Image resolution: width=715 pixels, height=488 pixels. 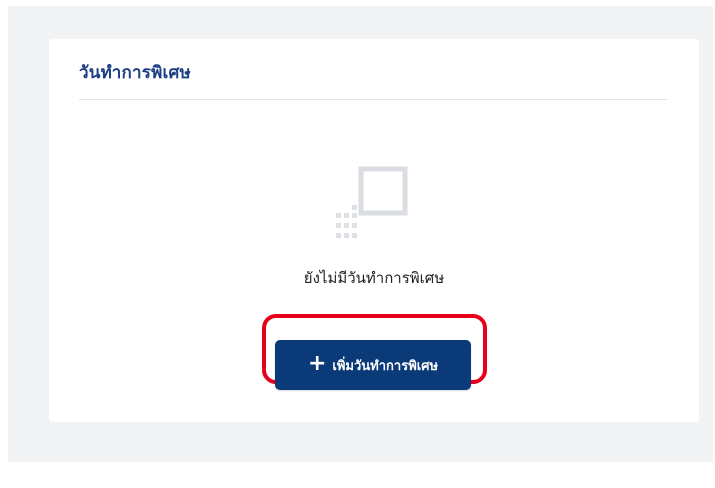 I want to click on card-divider, so click(x=373, y=99).